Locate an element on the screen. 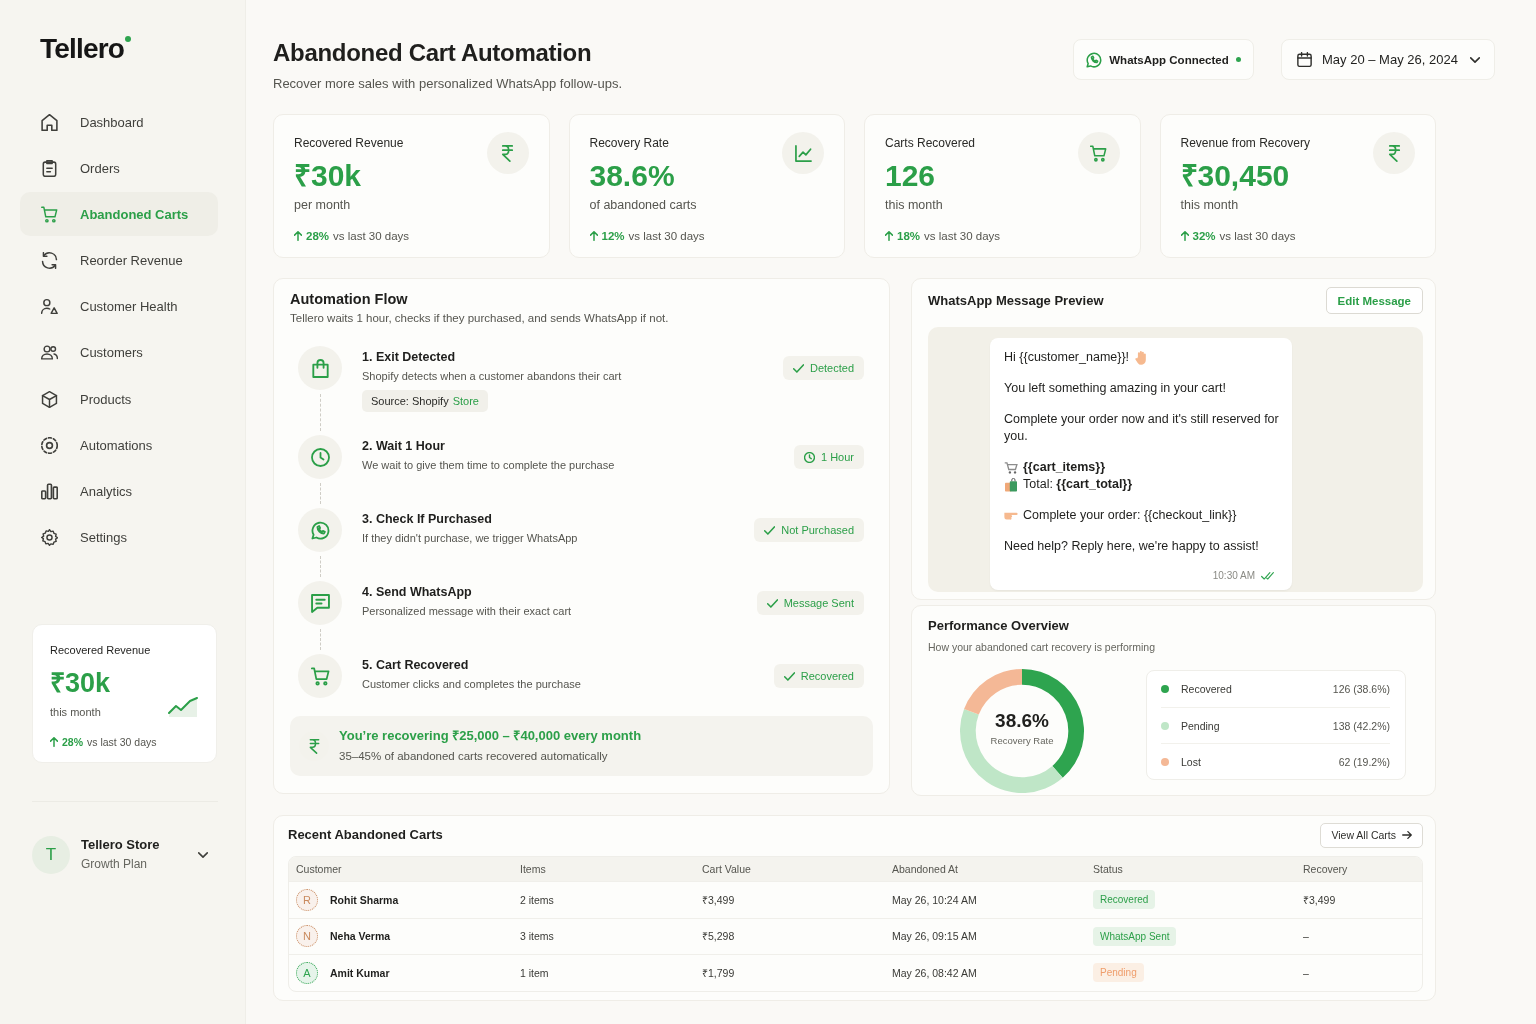 This screenshot has width=1536, height=1024. nav-item: Analytics is located at coordinates (119, 491).